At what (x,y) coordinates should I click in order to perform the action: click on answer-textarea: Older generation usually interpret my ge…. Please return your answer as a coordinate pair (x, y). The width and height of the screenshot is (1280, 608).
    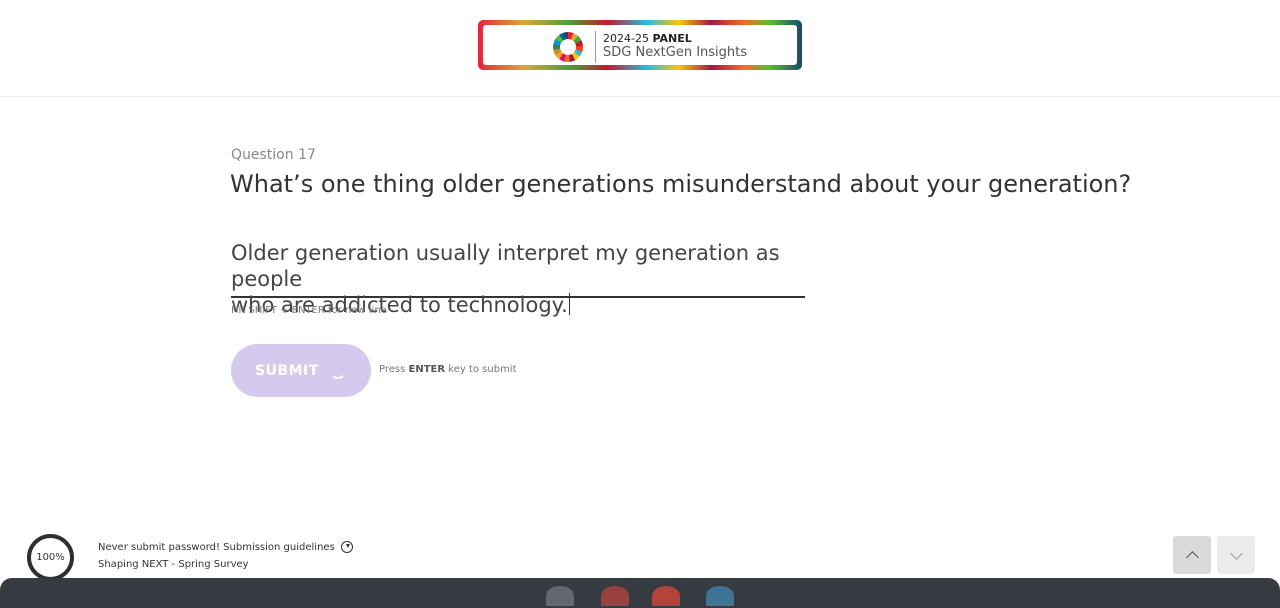
    Looking at the image, I should click on (518, 278).